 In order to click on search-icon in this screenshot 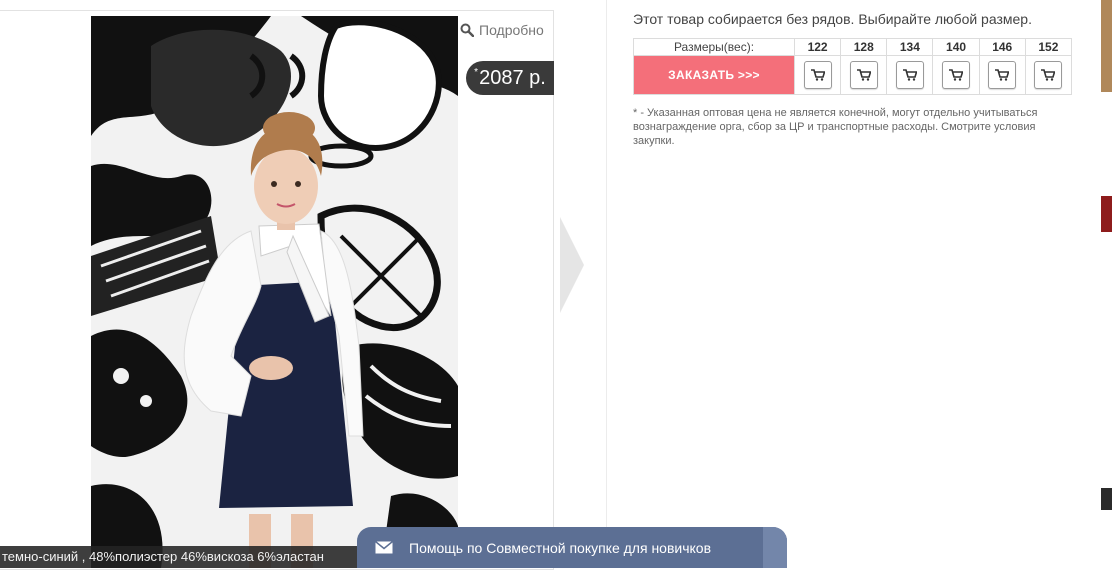, I will do `click(467, 30)`.